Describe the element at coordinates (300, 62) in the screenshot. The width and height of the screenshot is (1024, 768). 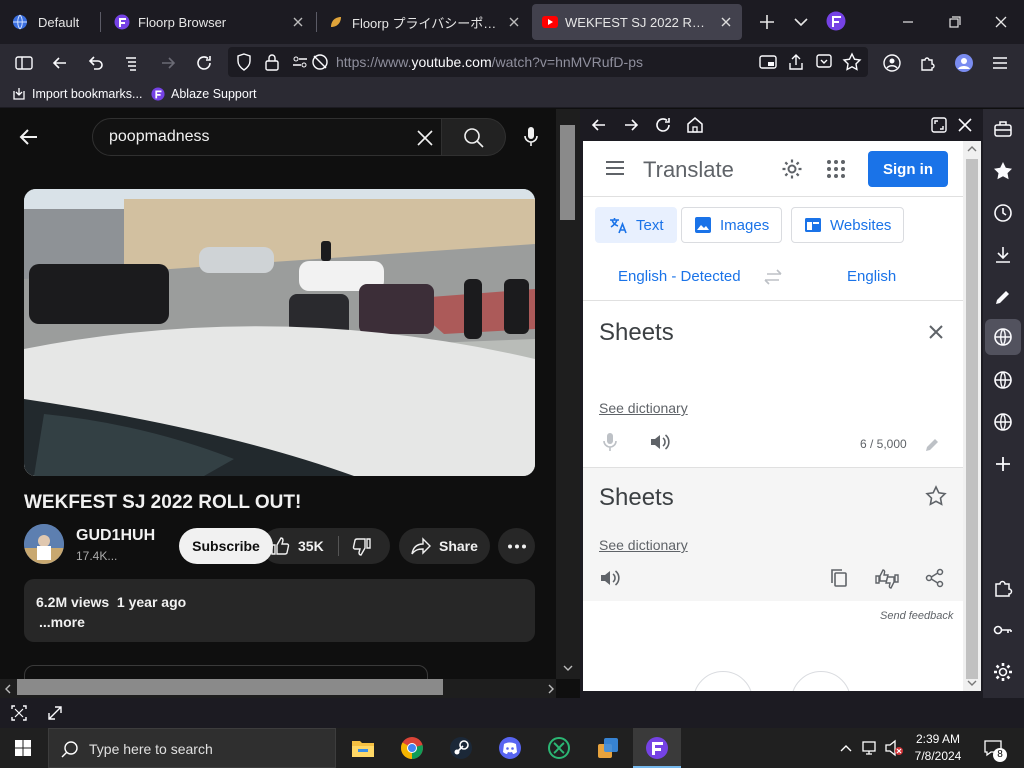
I see `permissions-icon` at that location.